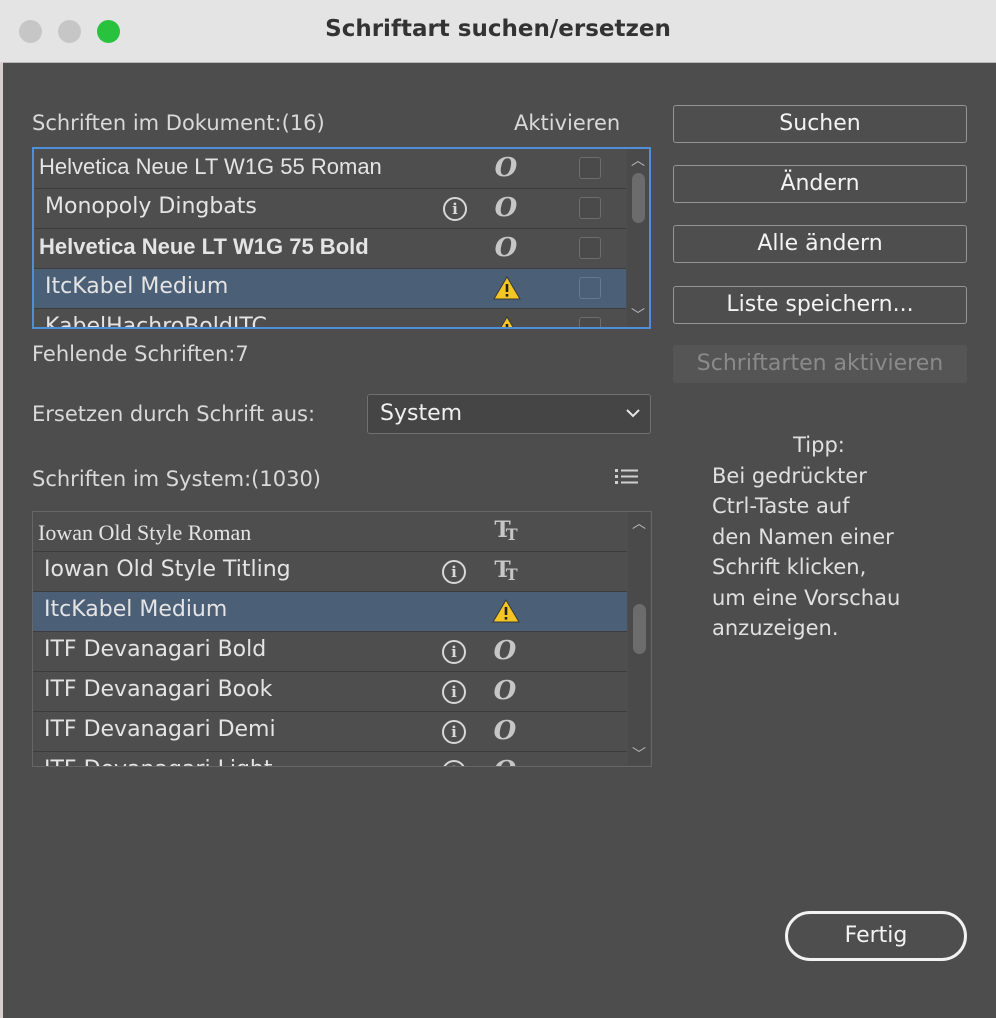  I want to click on change-button: Ändern, so click(820, 184).